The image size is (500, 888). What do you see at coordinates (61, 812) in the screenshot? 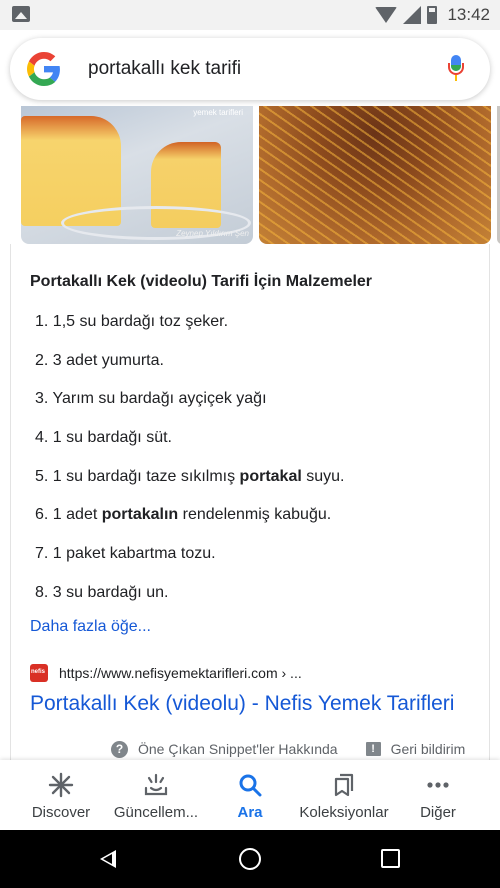
I see `tab-label: Discover` at bounding box center [61, 812].